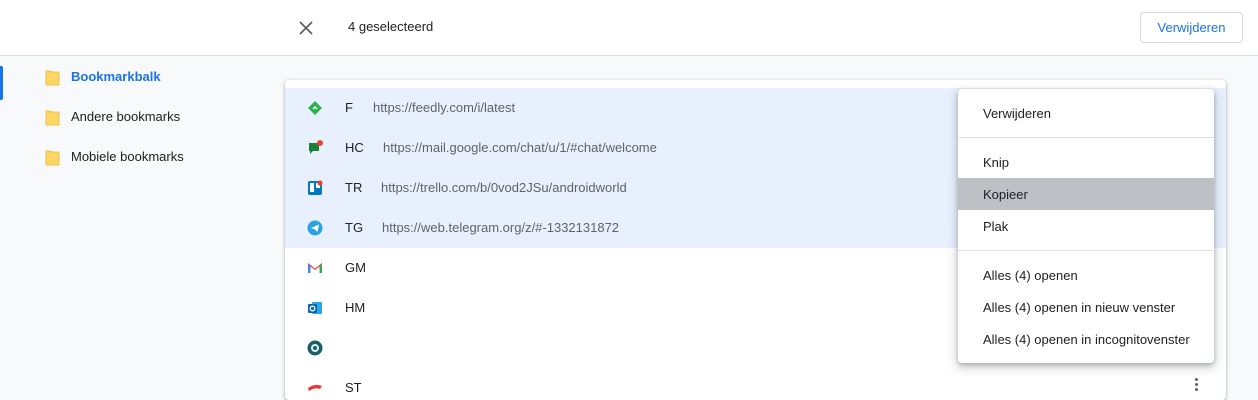 The height and width of the screenshot is (400, 1258). I want to click on menu-item-cut: Knip, so click(1086, 162).